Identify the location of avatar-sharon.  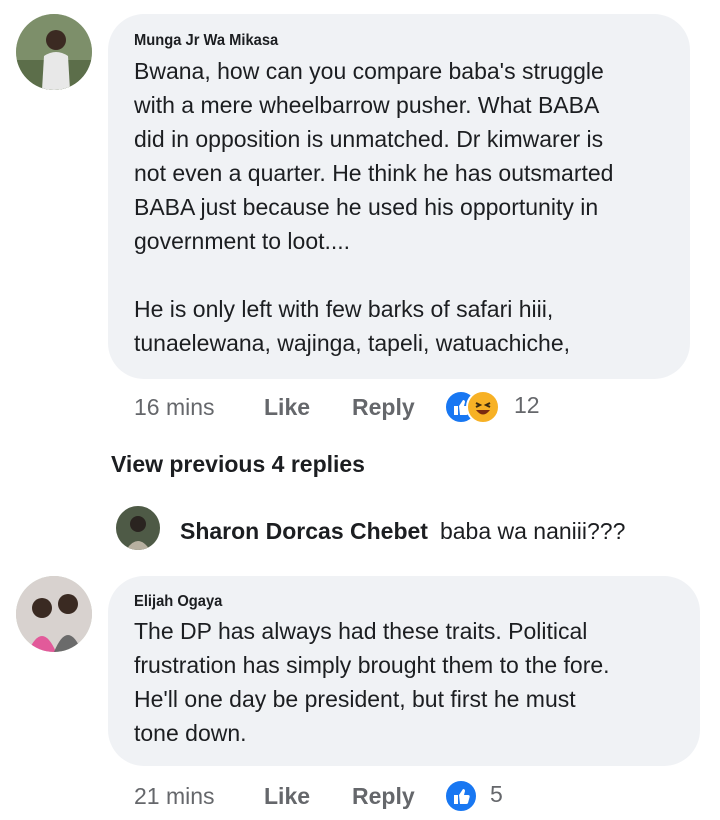
(138, 528).